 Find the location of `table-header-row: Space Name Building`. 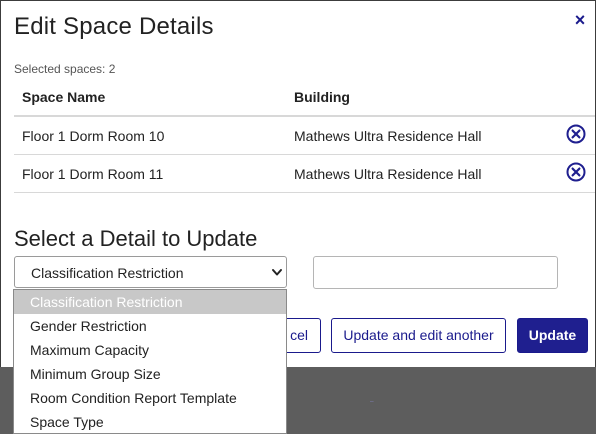

table-header-row: Space Name Building is located at coordinates (304, 99).